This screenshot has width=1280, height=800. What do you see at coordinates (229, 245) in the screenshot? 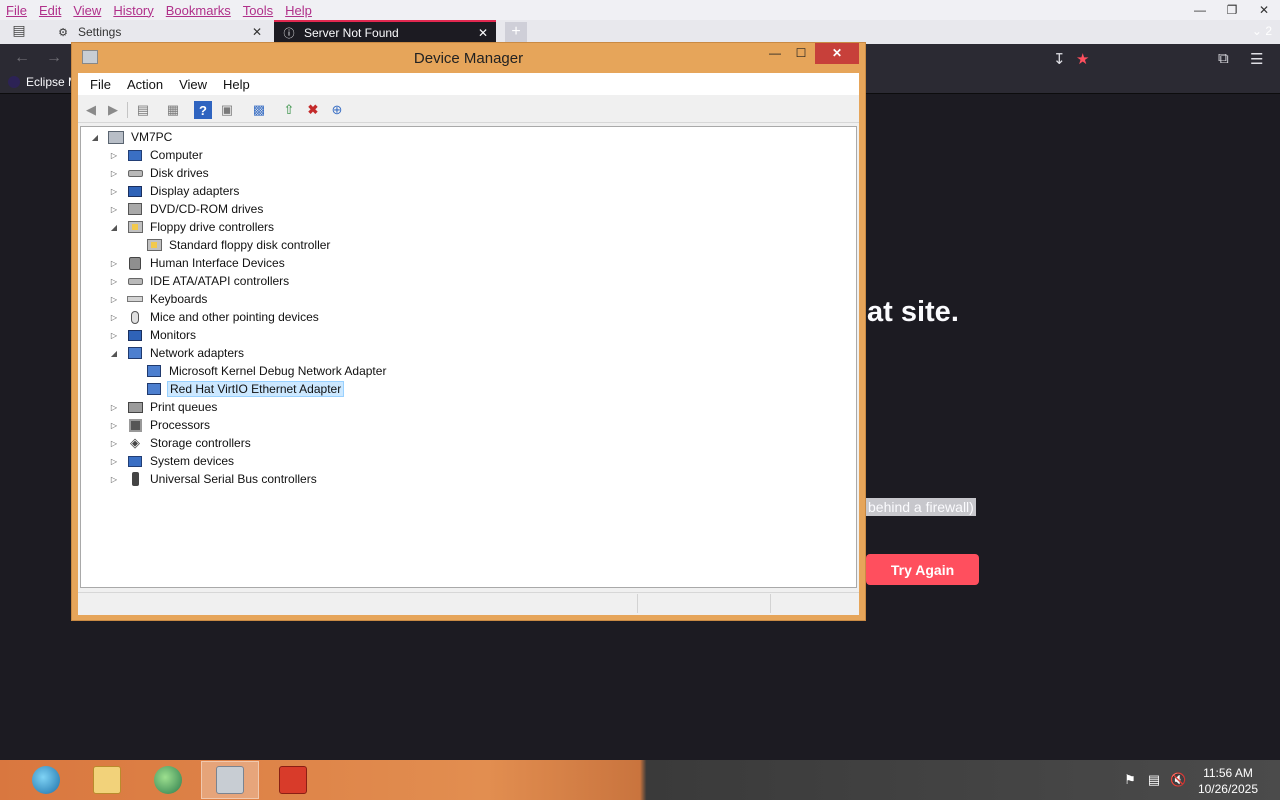
I see `tree-item-standard-floppy-controller: Standard floppy disk controller` at bounding box center [229, 245].